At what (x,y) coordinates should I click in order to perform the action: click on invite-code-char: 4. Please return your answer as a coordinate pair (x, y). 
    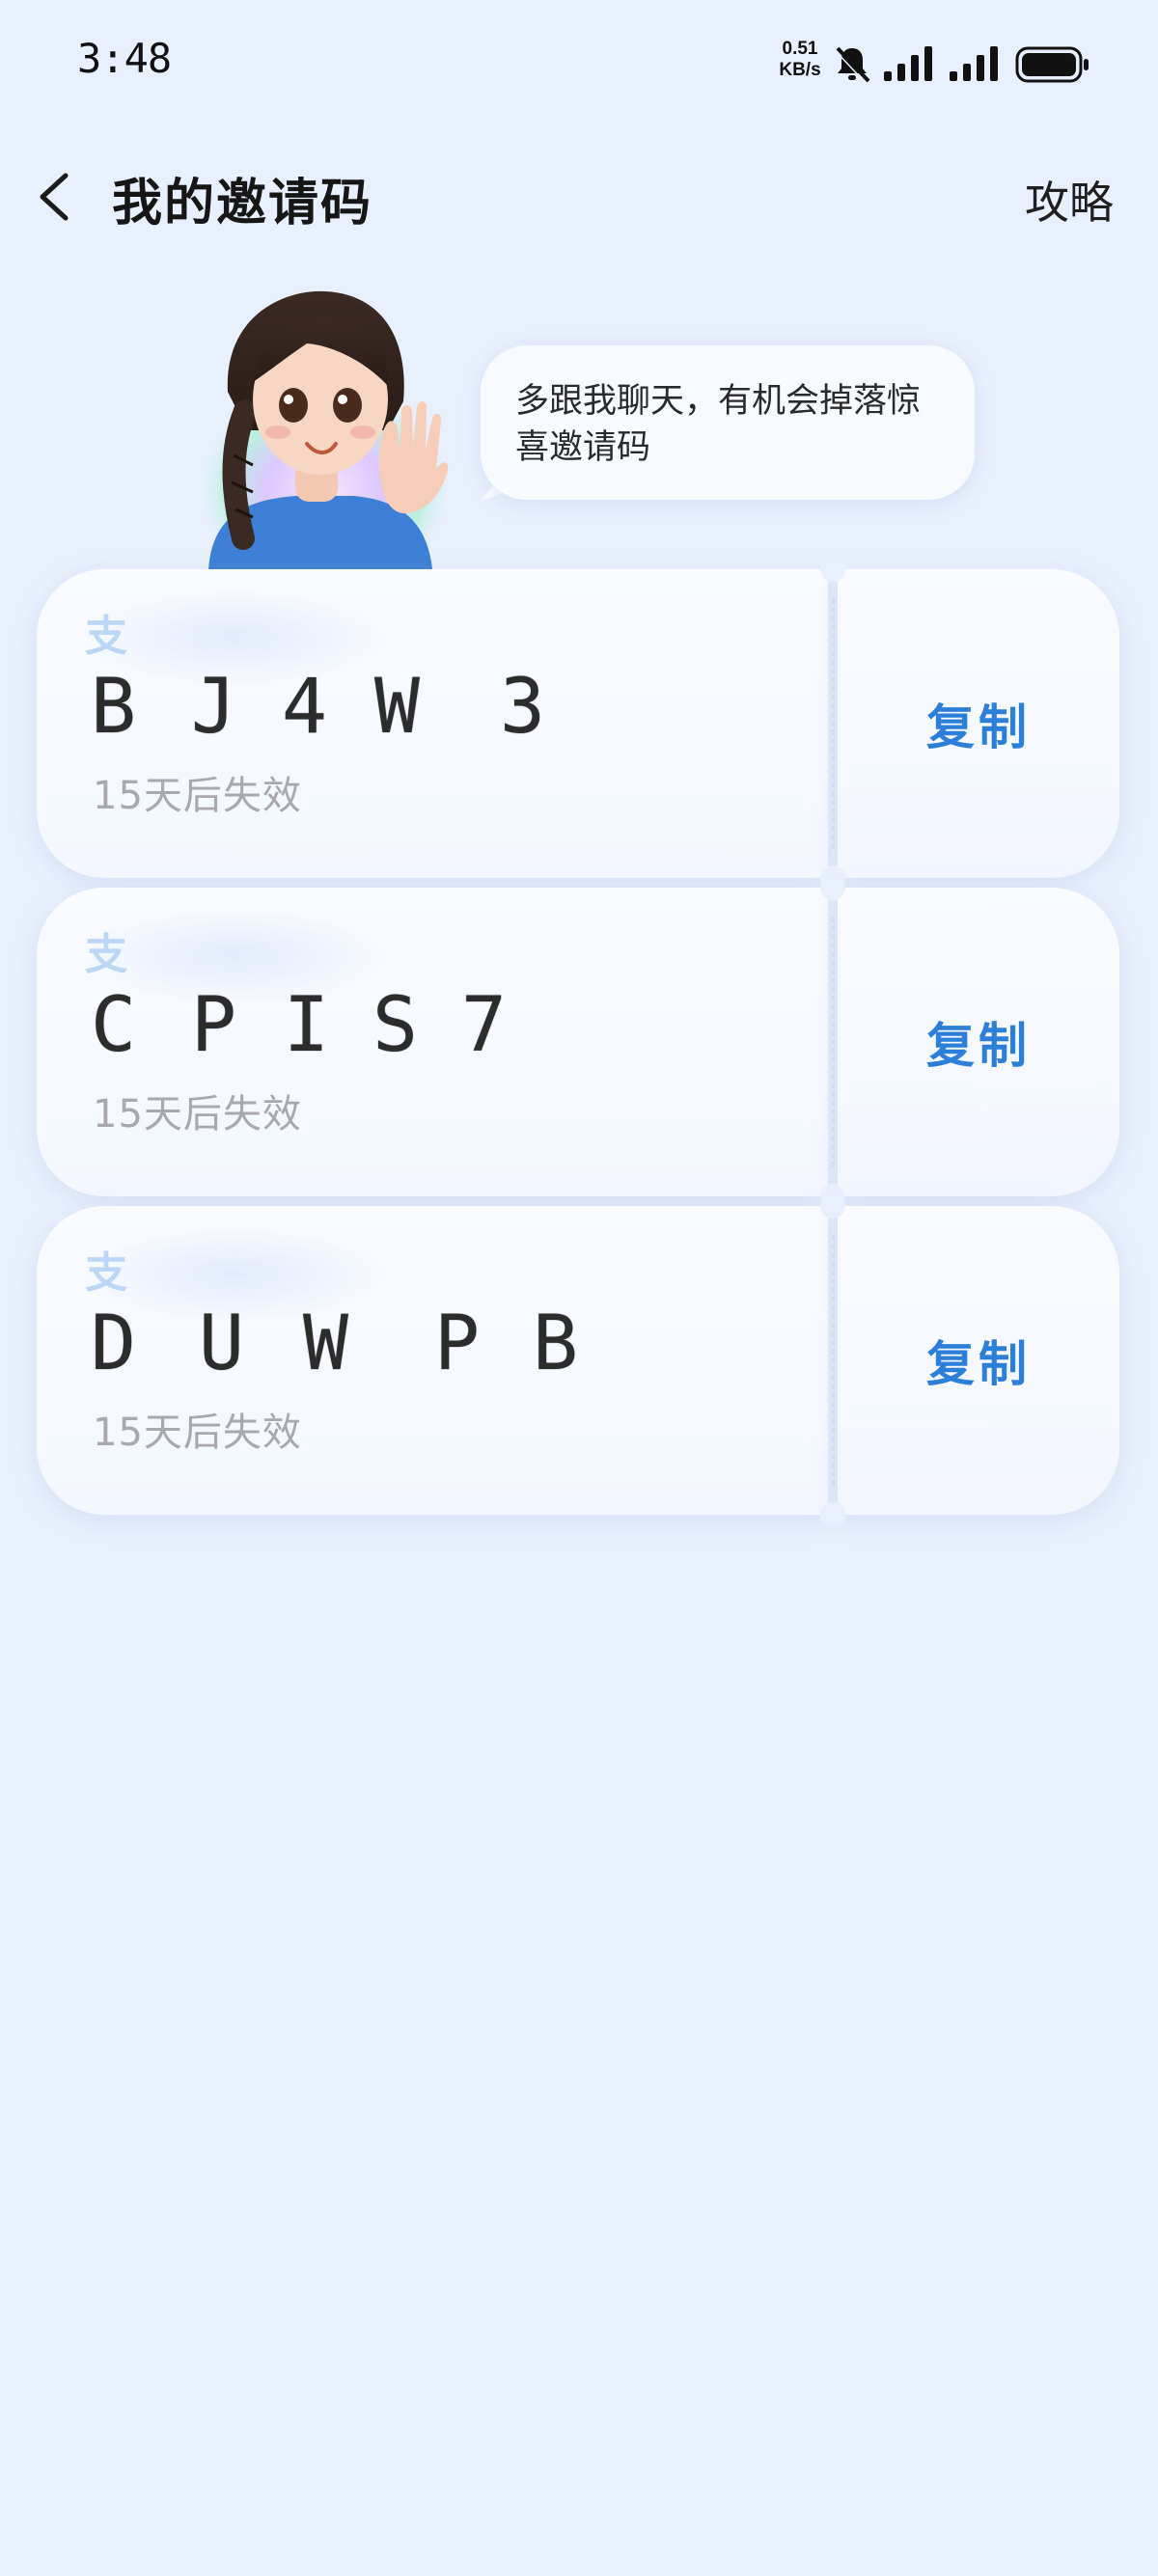
    Looking at the image, I should click on (304, 707).